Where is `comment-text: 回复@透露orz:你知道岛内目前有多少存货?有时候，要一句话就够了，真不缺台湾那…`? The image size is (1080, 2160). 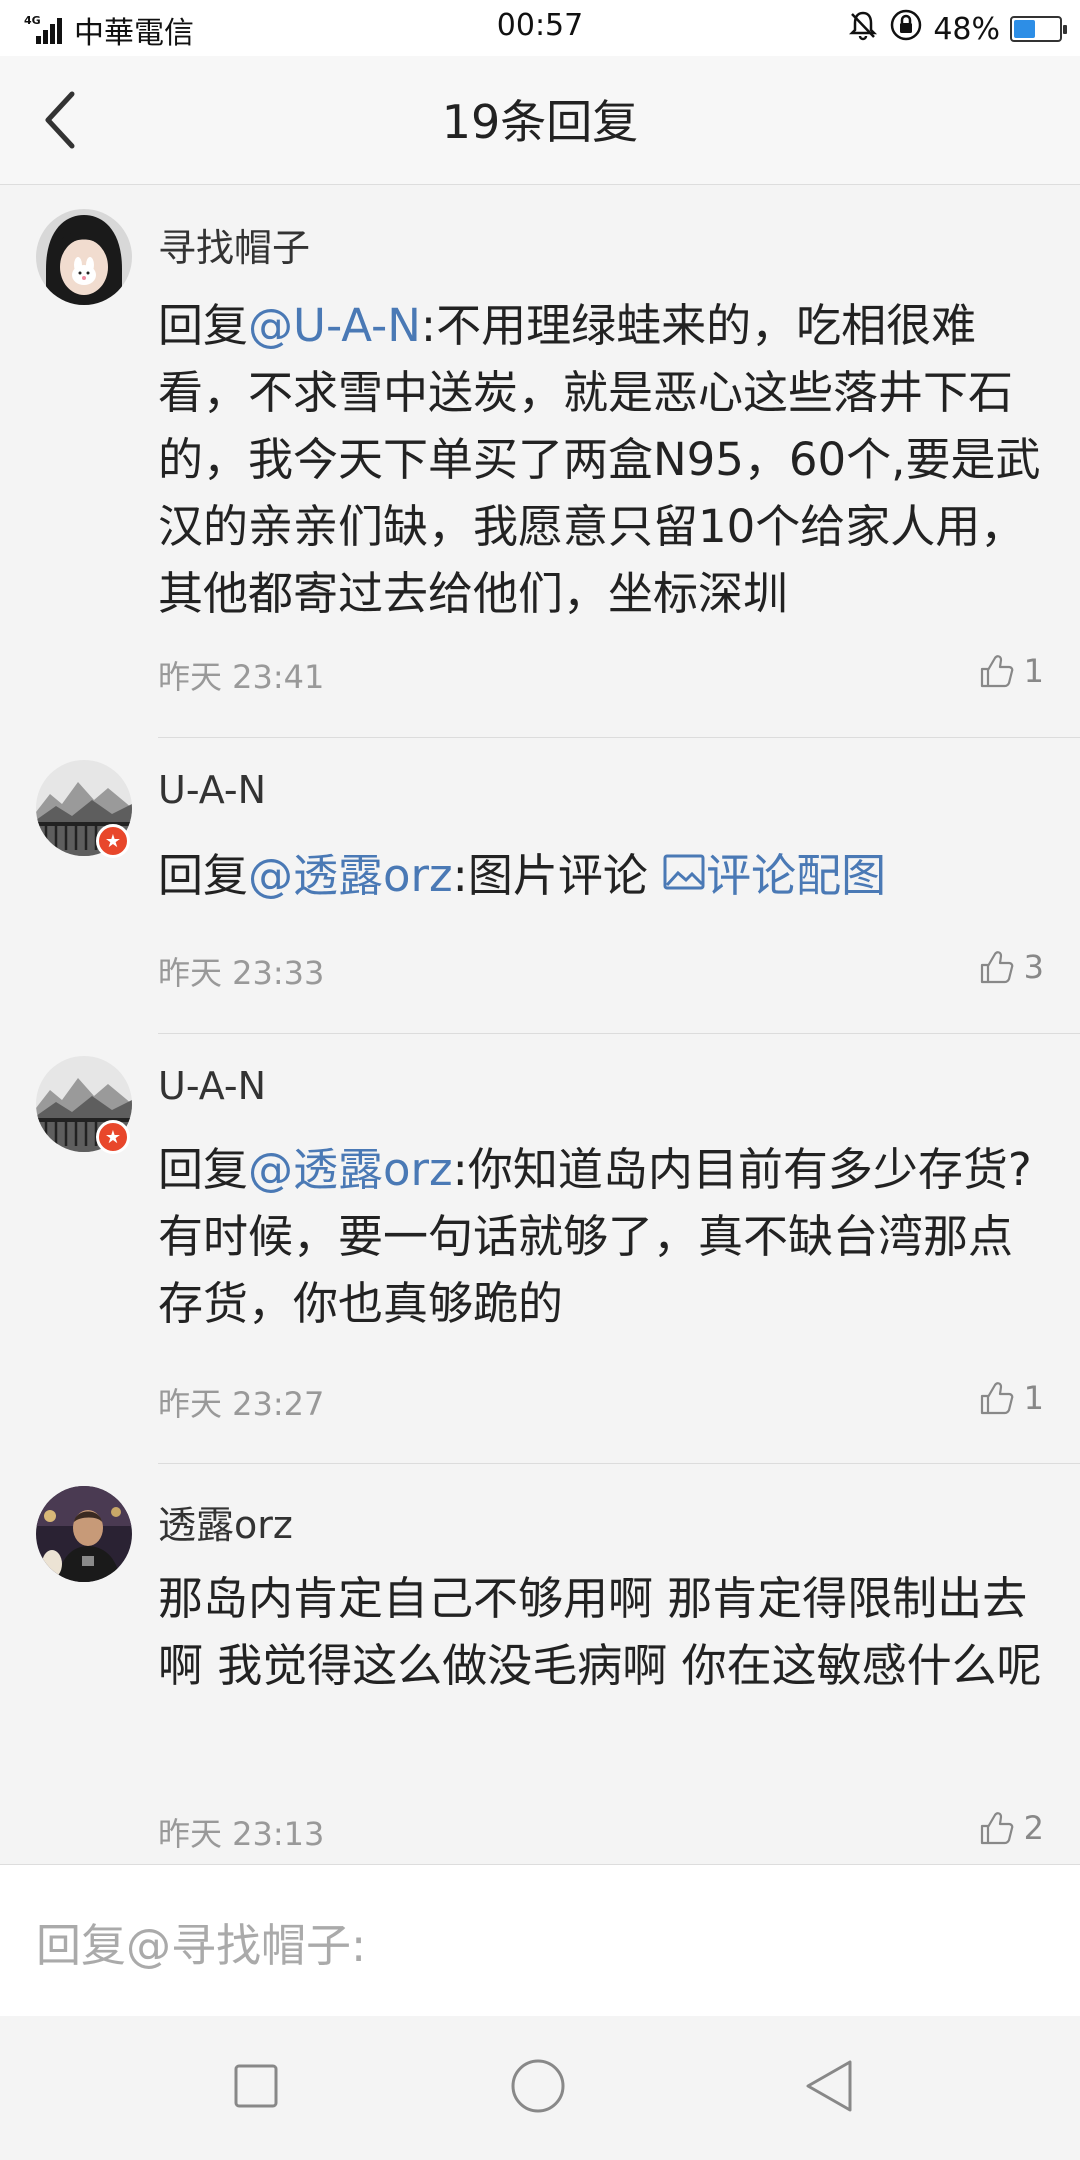 comment-text: 回复@透露orz:你知道岛内目前有多少存货?有时候，要一句话就够了，真不缺台湾那… is located at coordinates (603, 1236).